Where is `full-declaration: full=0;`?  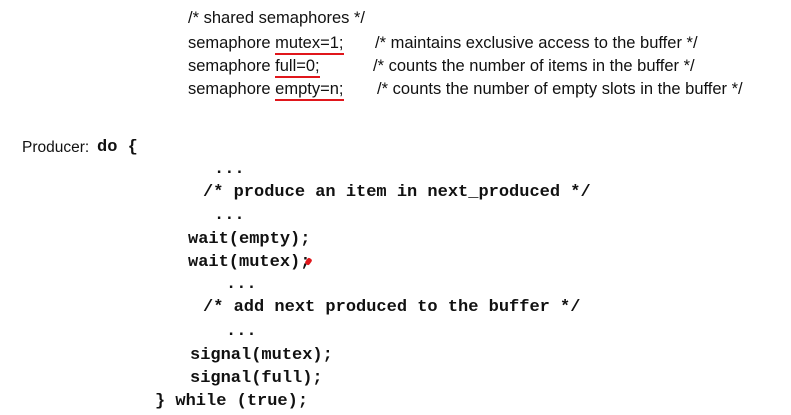
full-declaration: full=0; is located at coordinates (297, 67).